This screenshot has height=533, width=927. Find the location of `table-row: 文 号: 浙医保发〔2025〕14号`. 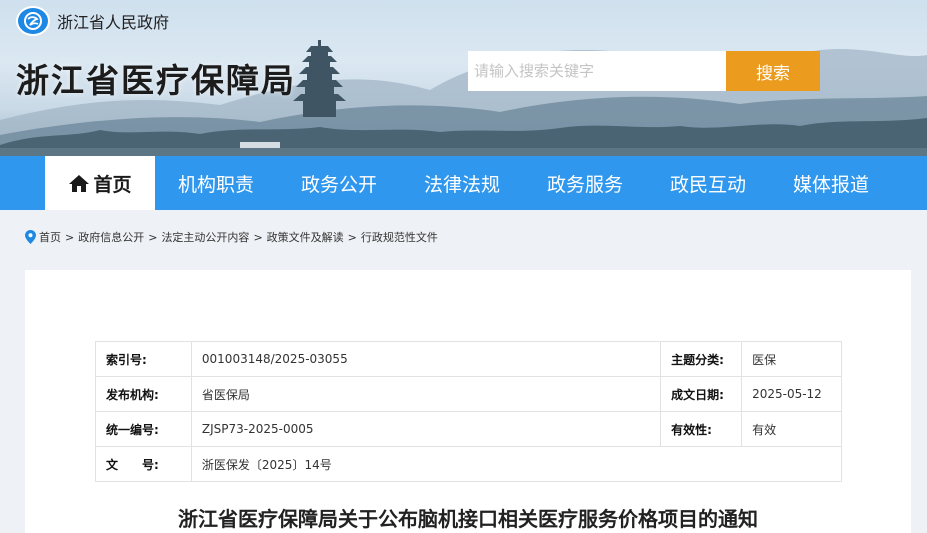

table-row: 文 号: 浙医保发〔2025〕14号 is located at coordinates (469, 464).